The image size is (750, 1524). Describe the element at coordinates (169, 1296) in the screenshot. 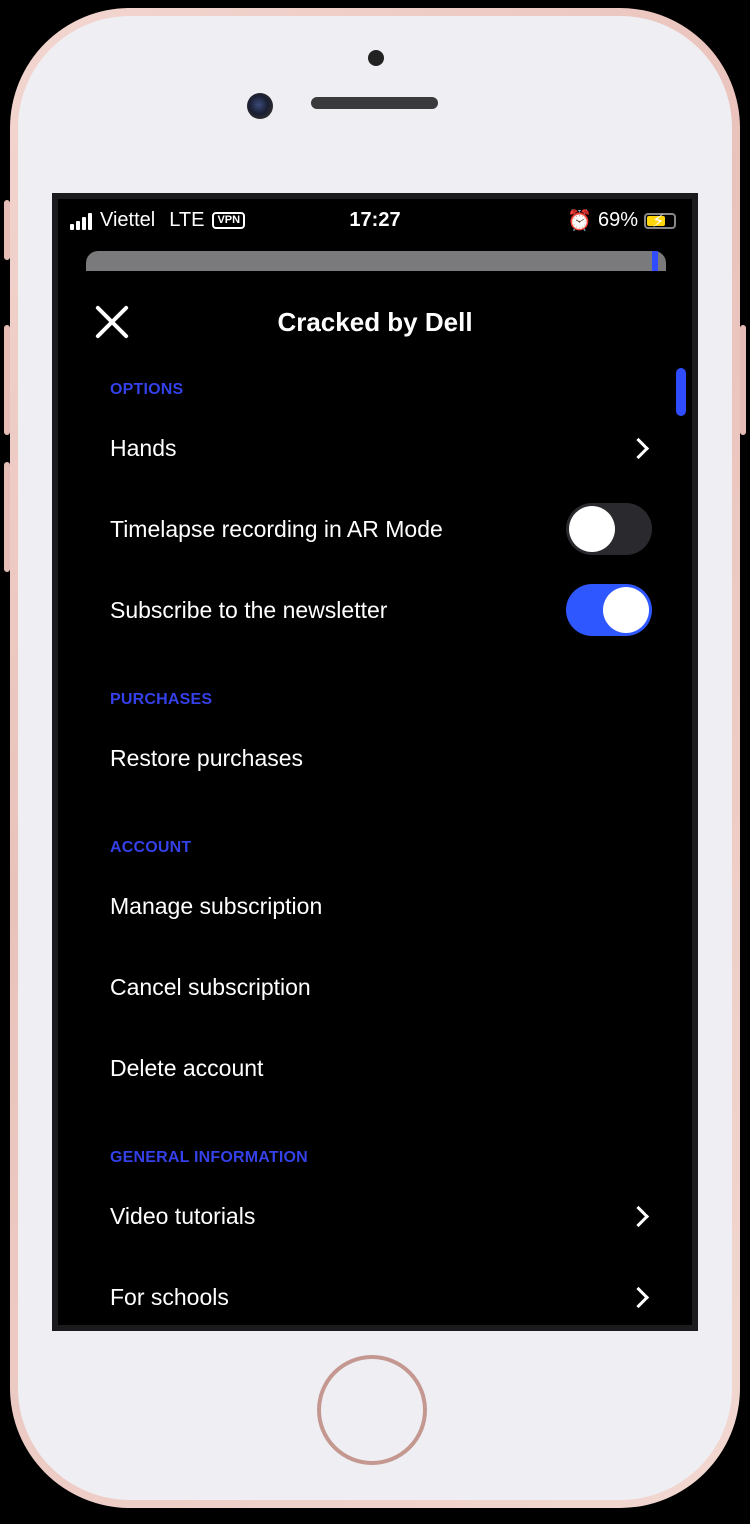

I see `for-schools-label: For schools` at that location.